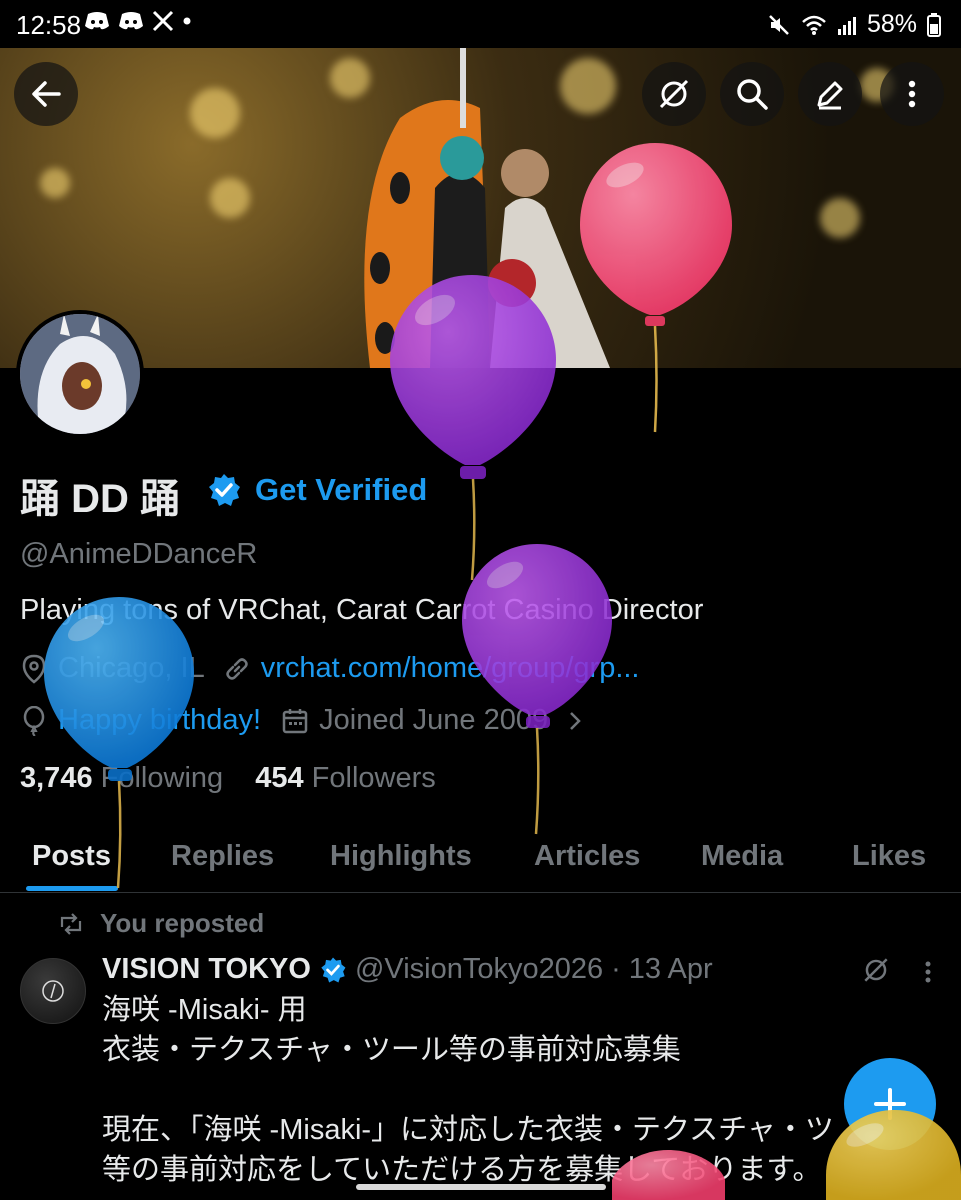 This screenshot has height=1200, width=961. What do you see at coordinates (934, 24) in the screenshot?
I see `battery-icon` at bounding box center [934, 24].